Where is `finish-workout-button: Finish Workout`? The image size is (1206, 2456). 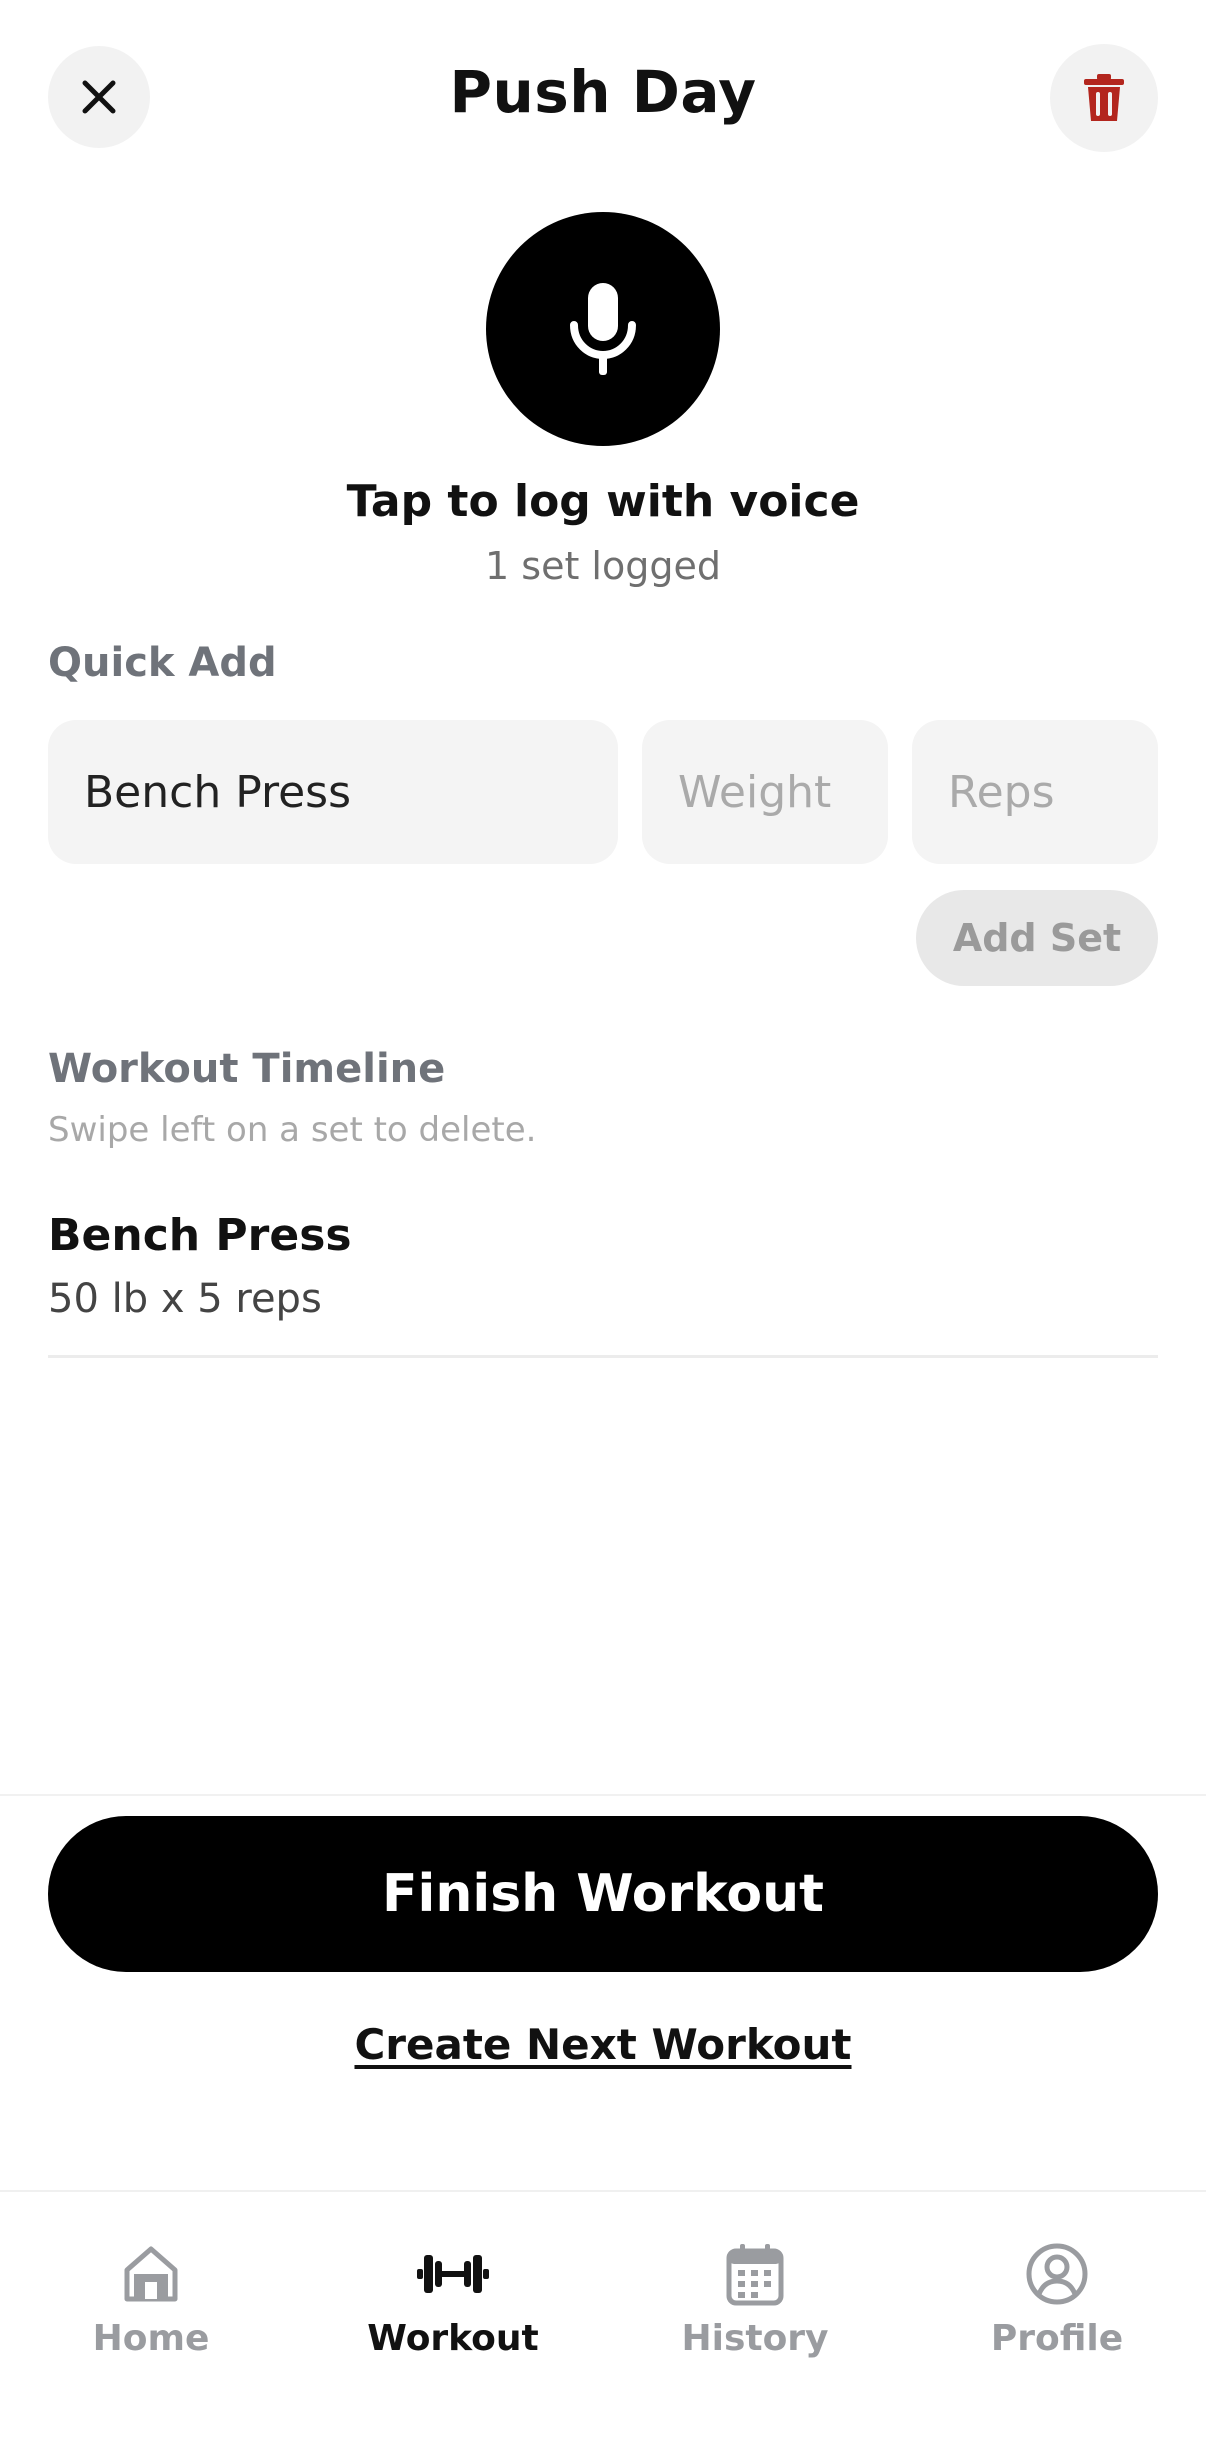
finish-workout-button: Finish Workout is located at coordinates (603, 1894).